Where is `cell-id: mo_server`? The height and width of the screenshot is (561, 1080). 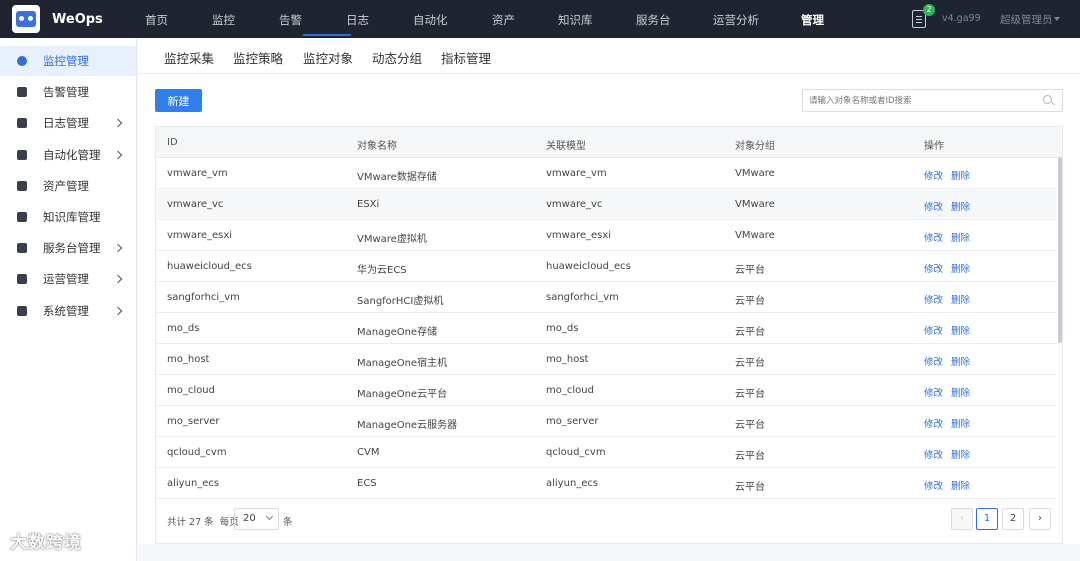 cell-id: mo_server is located at coordinates (193, 421).